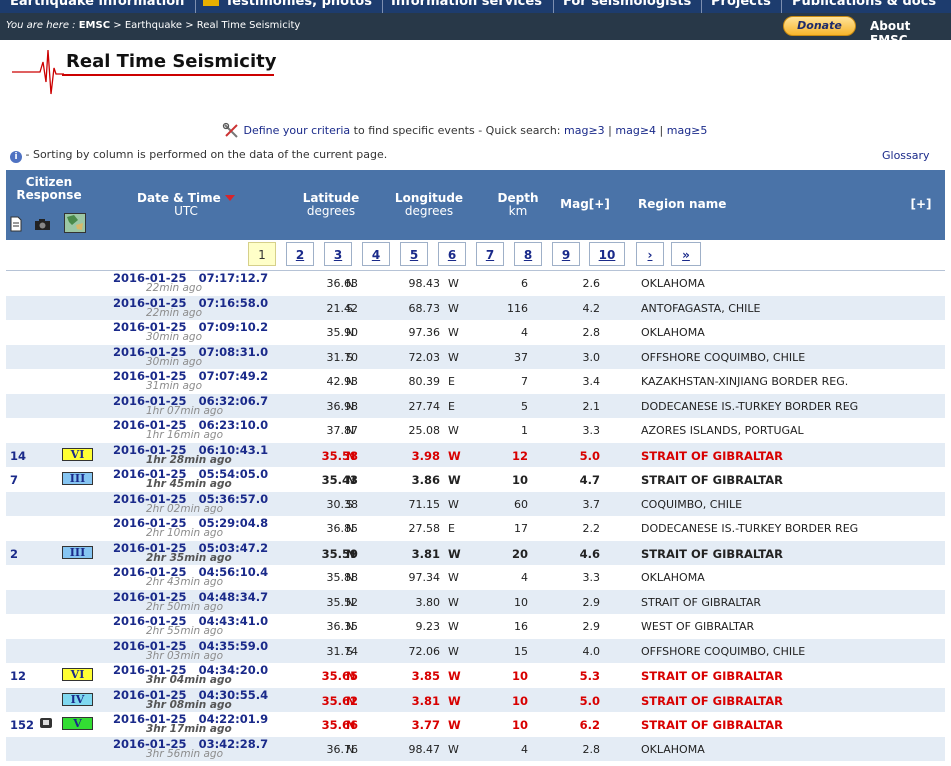 This screenshot has height=766, width=951. What do you see at coordinates (589, 480) in the screenshot?
I see `event-magnitude: 4.7` at bounding box center [589, 480].